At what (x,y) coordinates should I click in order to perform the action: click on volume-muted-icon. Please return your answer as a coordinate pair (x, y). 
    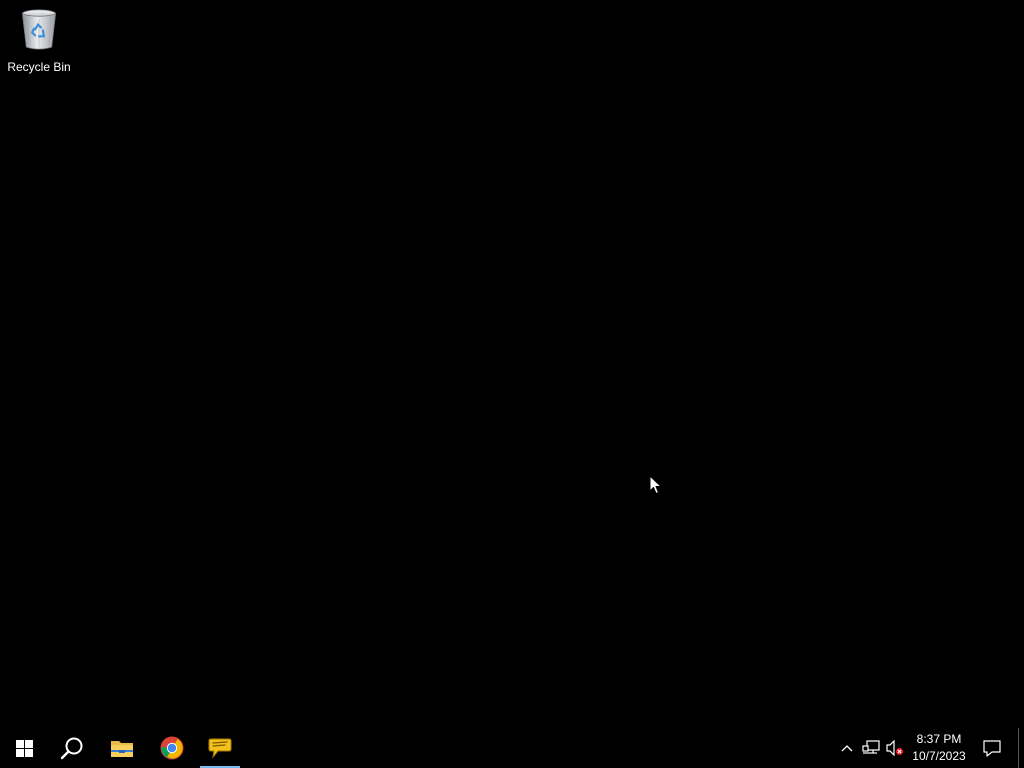
    Looking at the image, I should click on (895, 748).